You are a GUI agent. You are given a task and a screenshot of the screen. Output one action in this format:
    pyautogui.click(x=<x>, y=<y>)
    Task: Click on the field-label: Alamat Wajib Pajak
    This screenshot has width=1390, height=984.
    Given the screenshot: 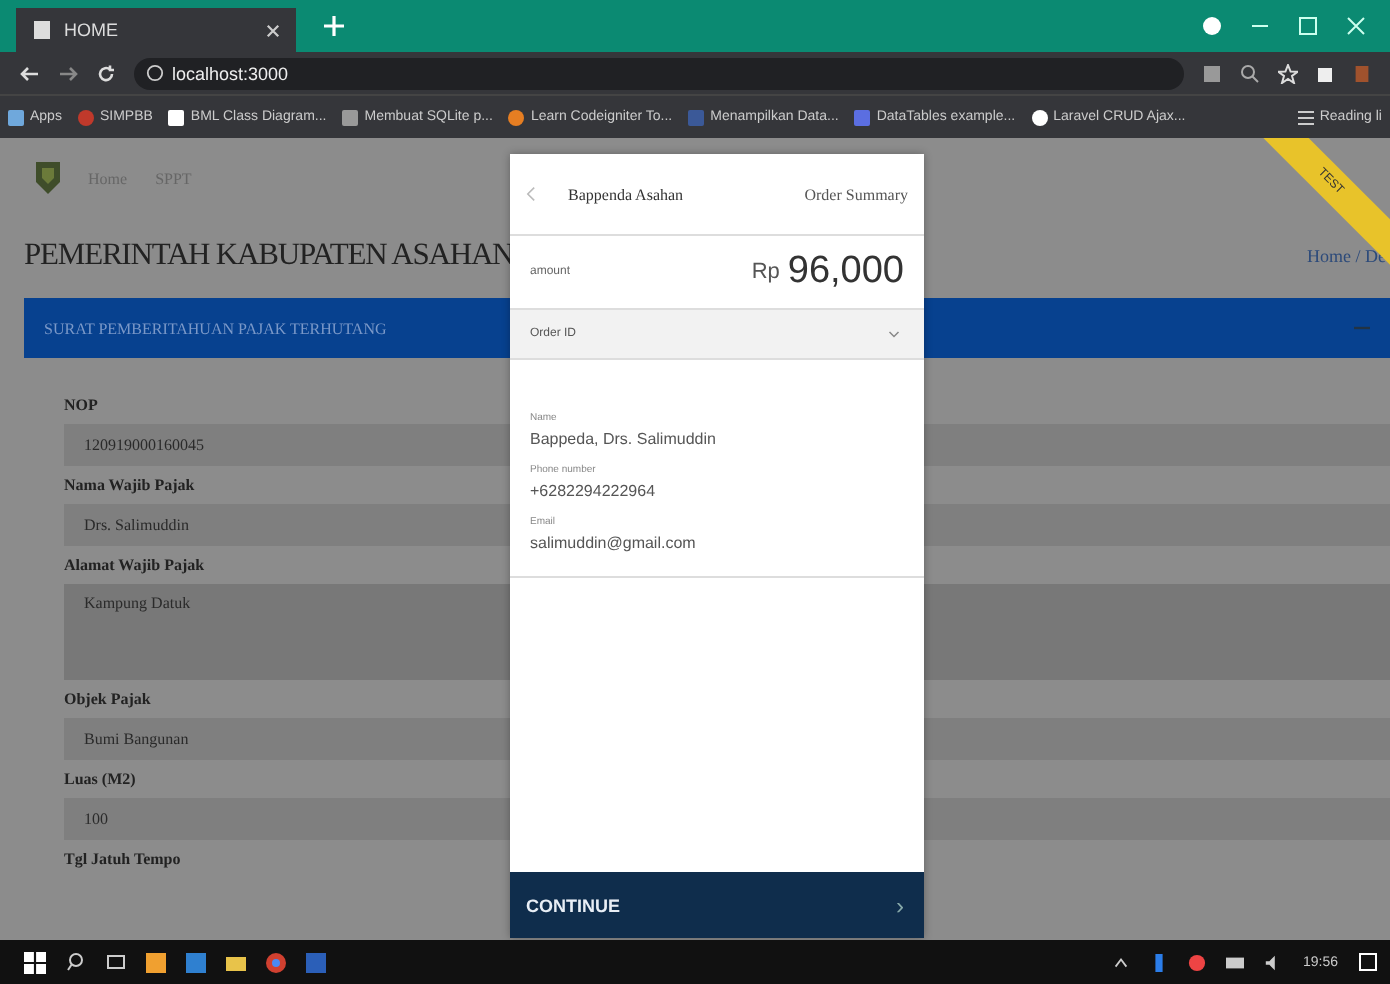 What is the action you would take?
    pyautogui.click(x=134, y=566)
    